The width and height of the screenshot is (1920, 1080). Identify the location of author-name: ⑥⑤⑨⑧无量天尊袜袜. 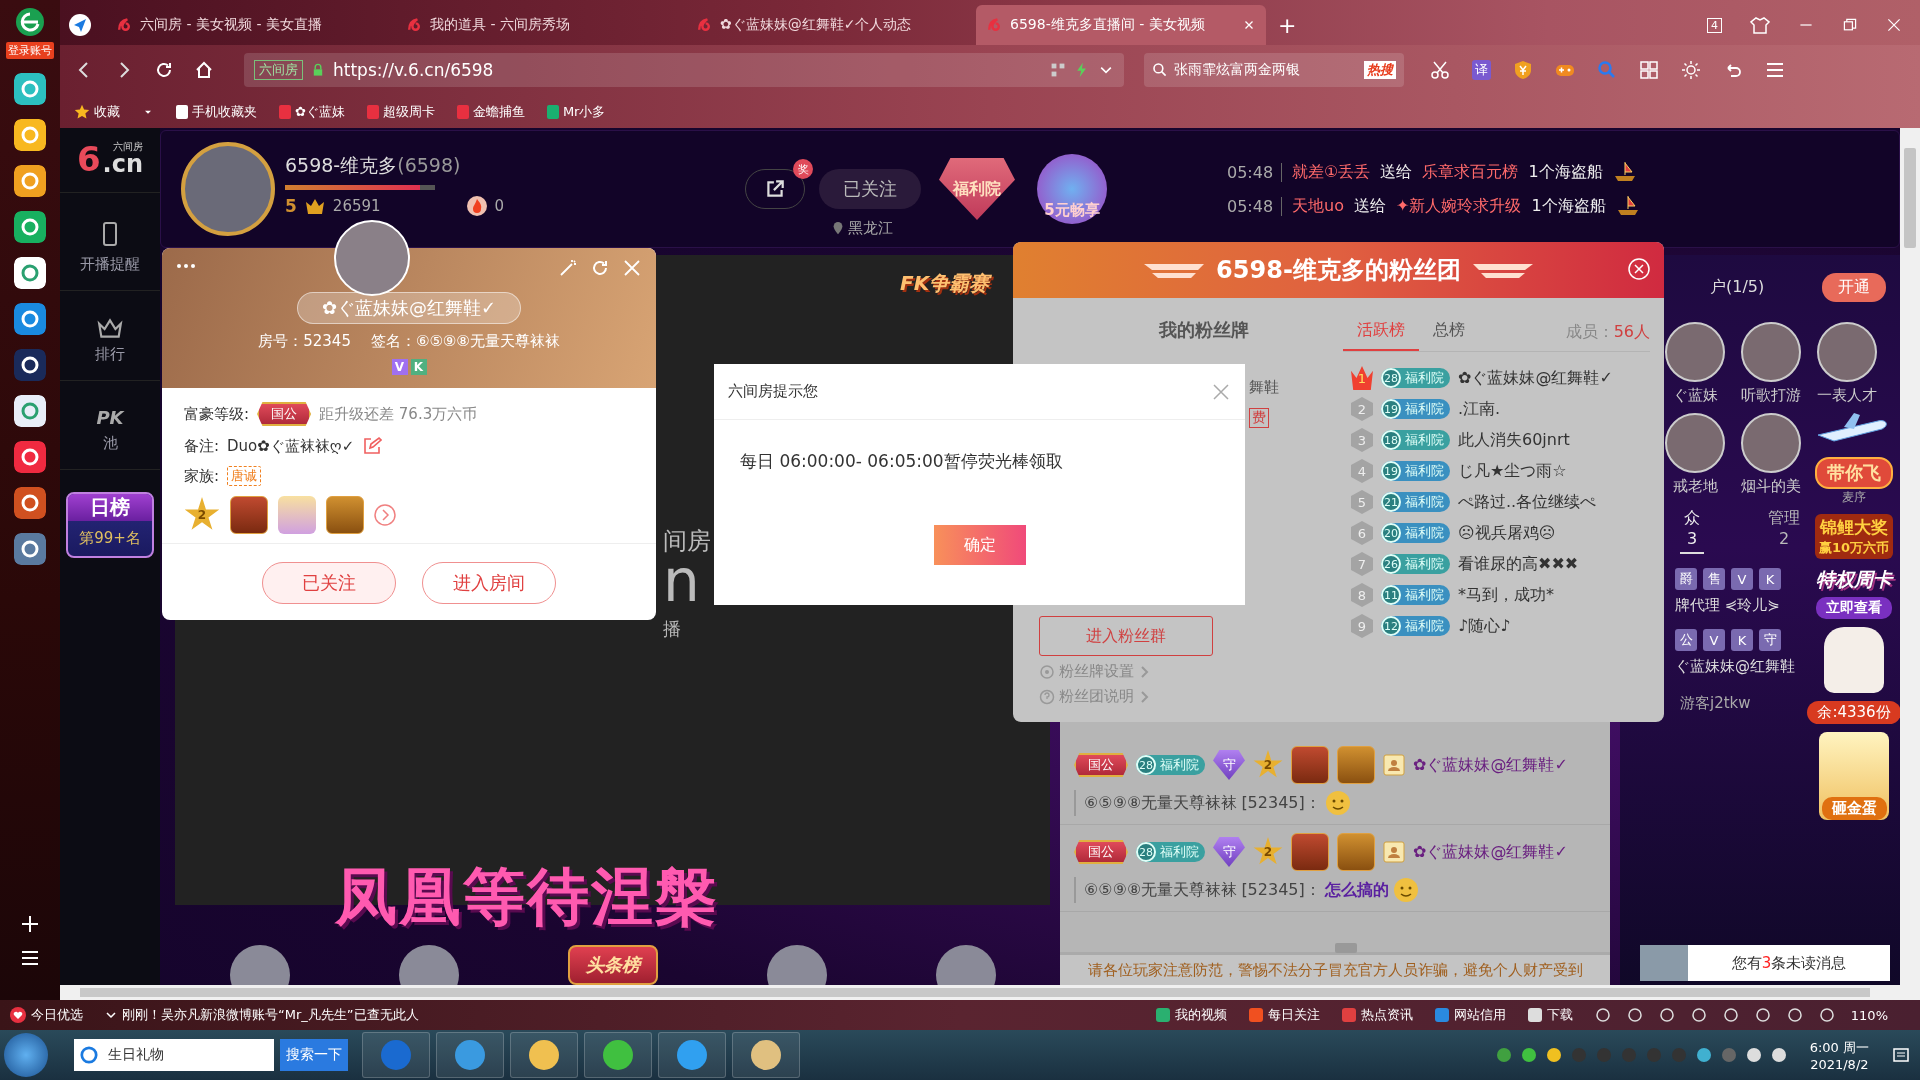
(1161, 890).